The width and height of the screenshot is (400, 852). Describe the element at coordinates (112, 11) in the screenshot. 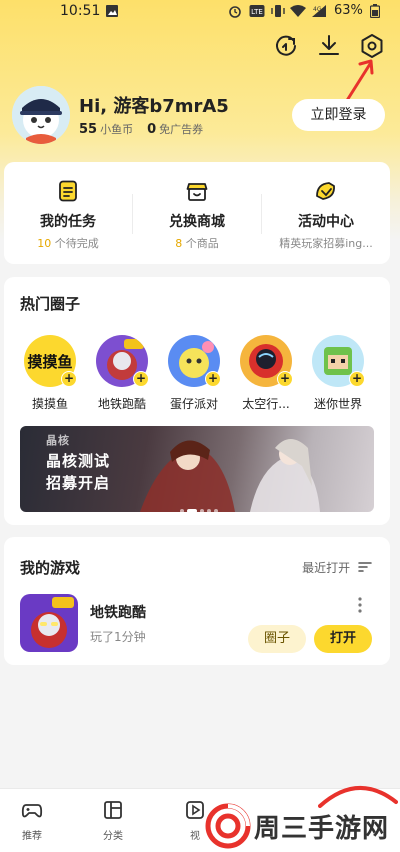

I see `gallery-notification-icon` at that location.